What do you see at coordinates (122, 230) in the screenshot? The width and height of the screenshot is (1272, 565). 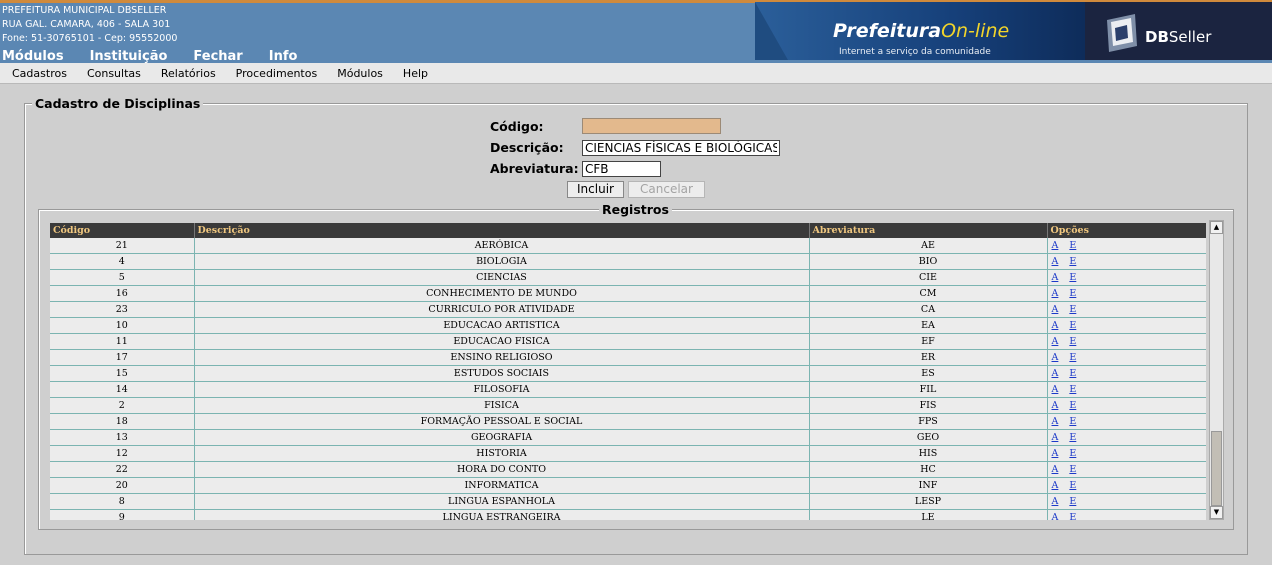 I see `col-header-codigo: Código` at bounding box center [122, 230].